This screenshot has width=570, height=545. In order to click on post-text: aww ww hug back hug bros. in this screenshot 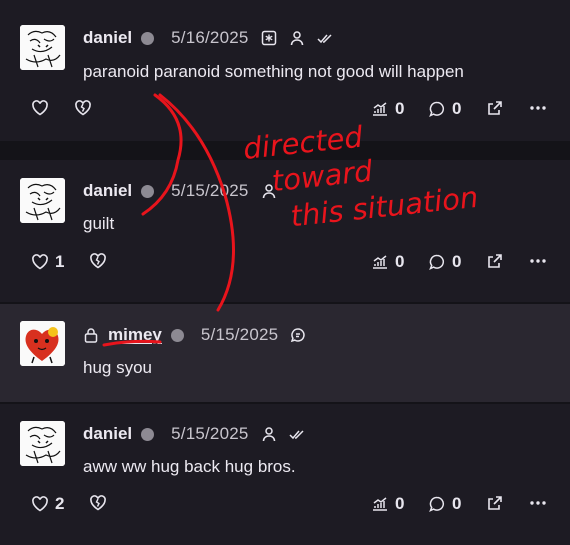, I will do `click(189, 466)`.